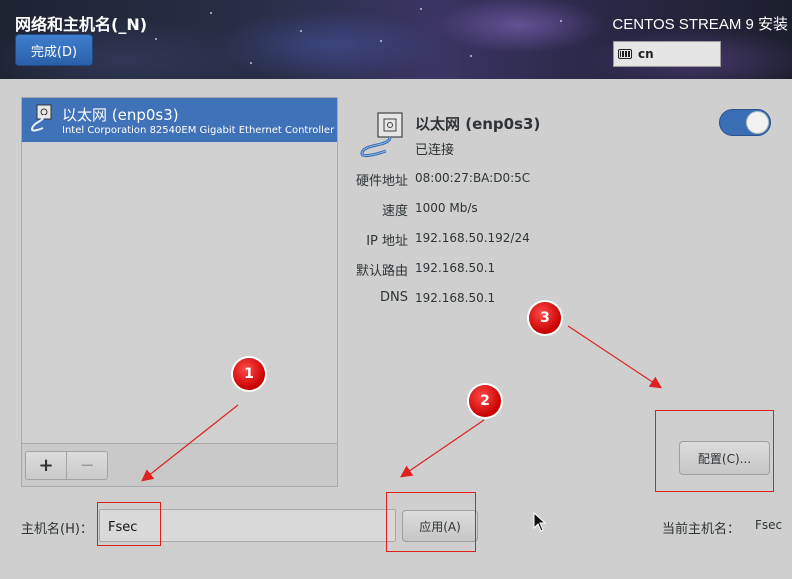  Describe the element at coordinates (667, 54) in the screenshot. I see `keyboard-layout-indicator: cn` at that location.